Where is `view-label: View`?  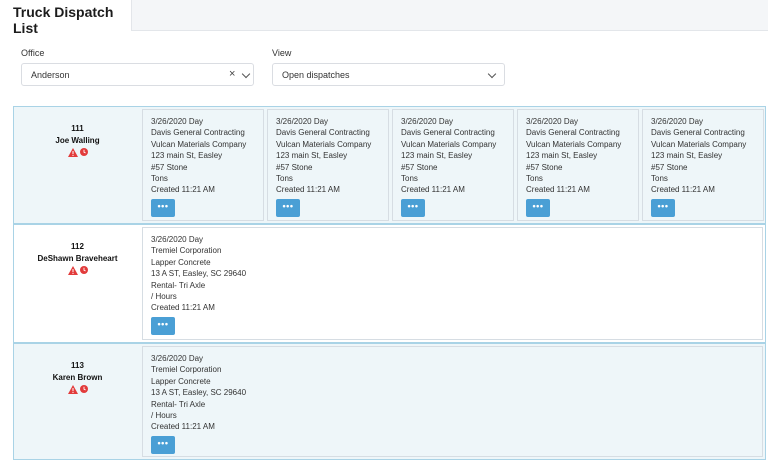
view-label: View is located at coordinates (282, 53).